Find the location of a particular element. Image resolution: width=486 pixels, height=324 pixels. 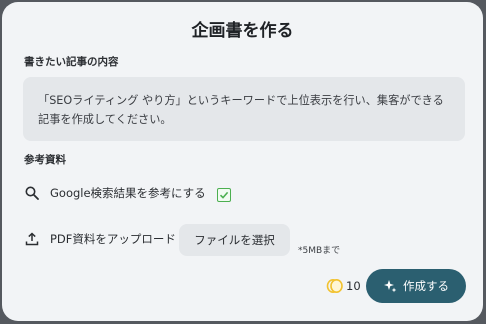

file-size-note: *5MBまで is located at coordinates (319, 251).